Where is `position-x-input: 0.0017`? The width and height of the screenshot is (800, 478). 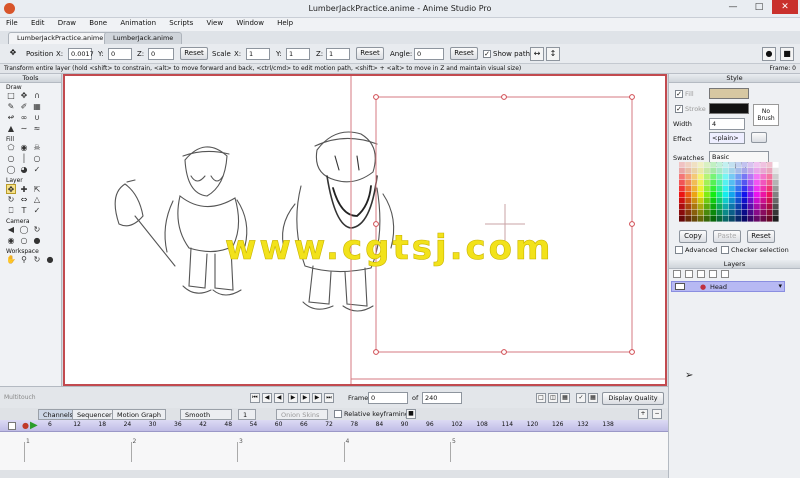 position-x-input: 0.0017 is located at coordinates (81, 54).